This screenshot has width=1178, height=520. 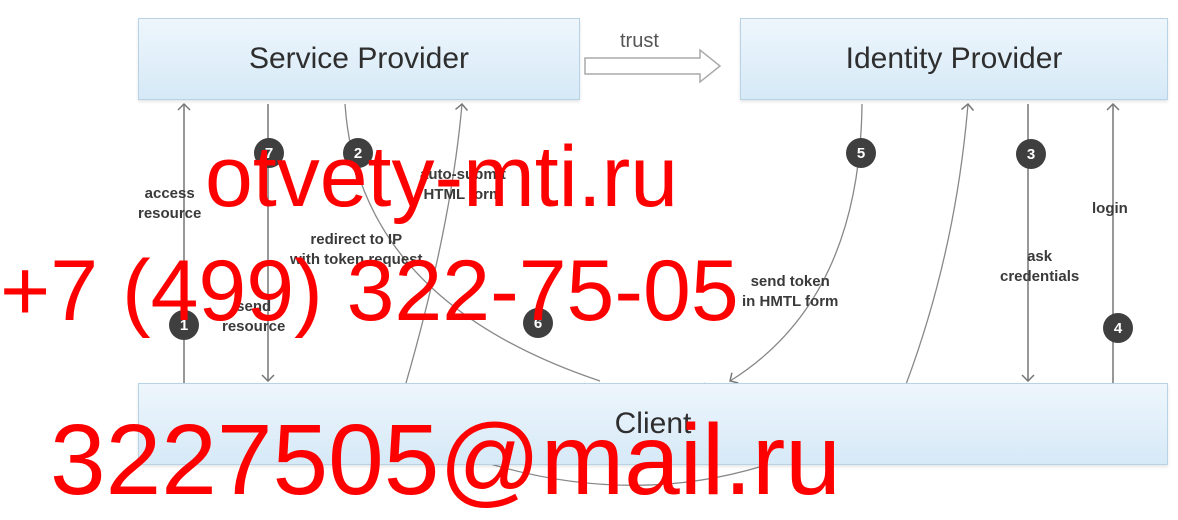 I want to click on trust-arrow, so click(x=653, y=66).